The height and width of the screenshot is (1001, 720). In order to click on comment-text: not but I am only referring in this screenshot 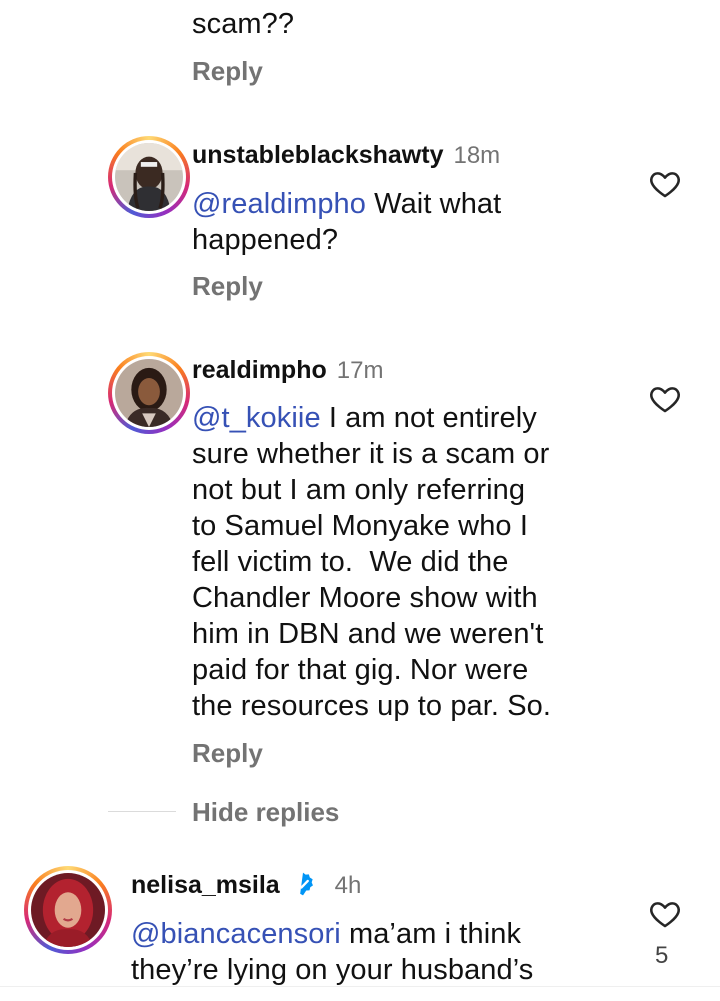, I will do `click(359, 490)`.